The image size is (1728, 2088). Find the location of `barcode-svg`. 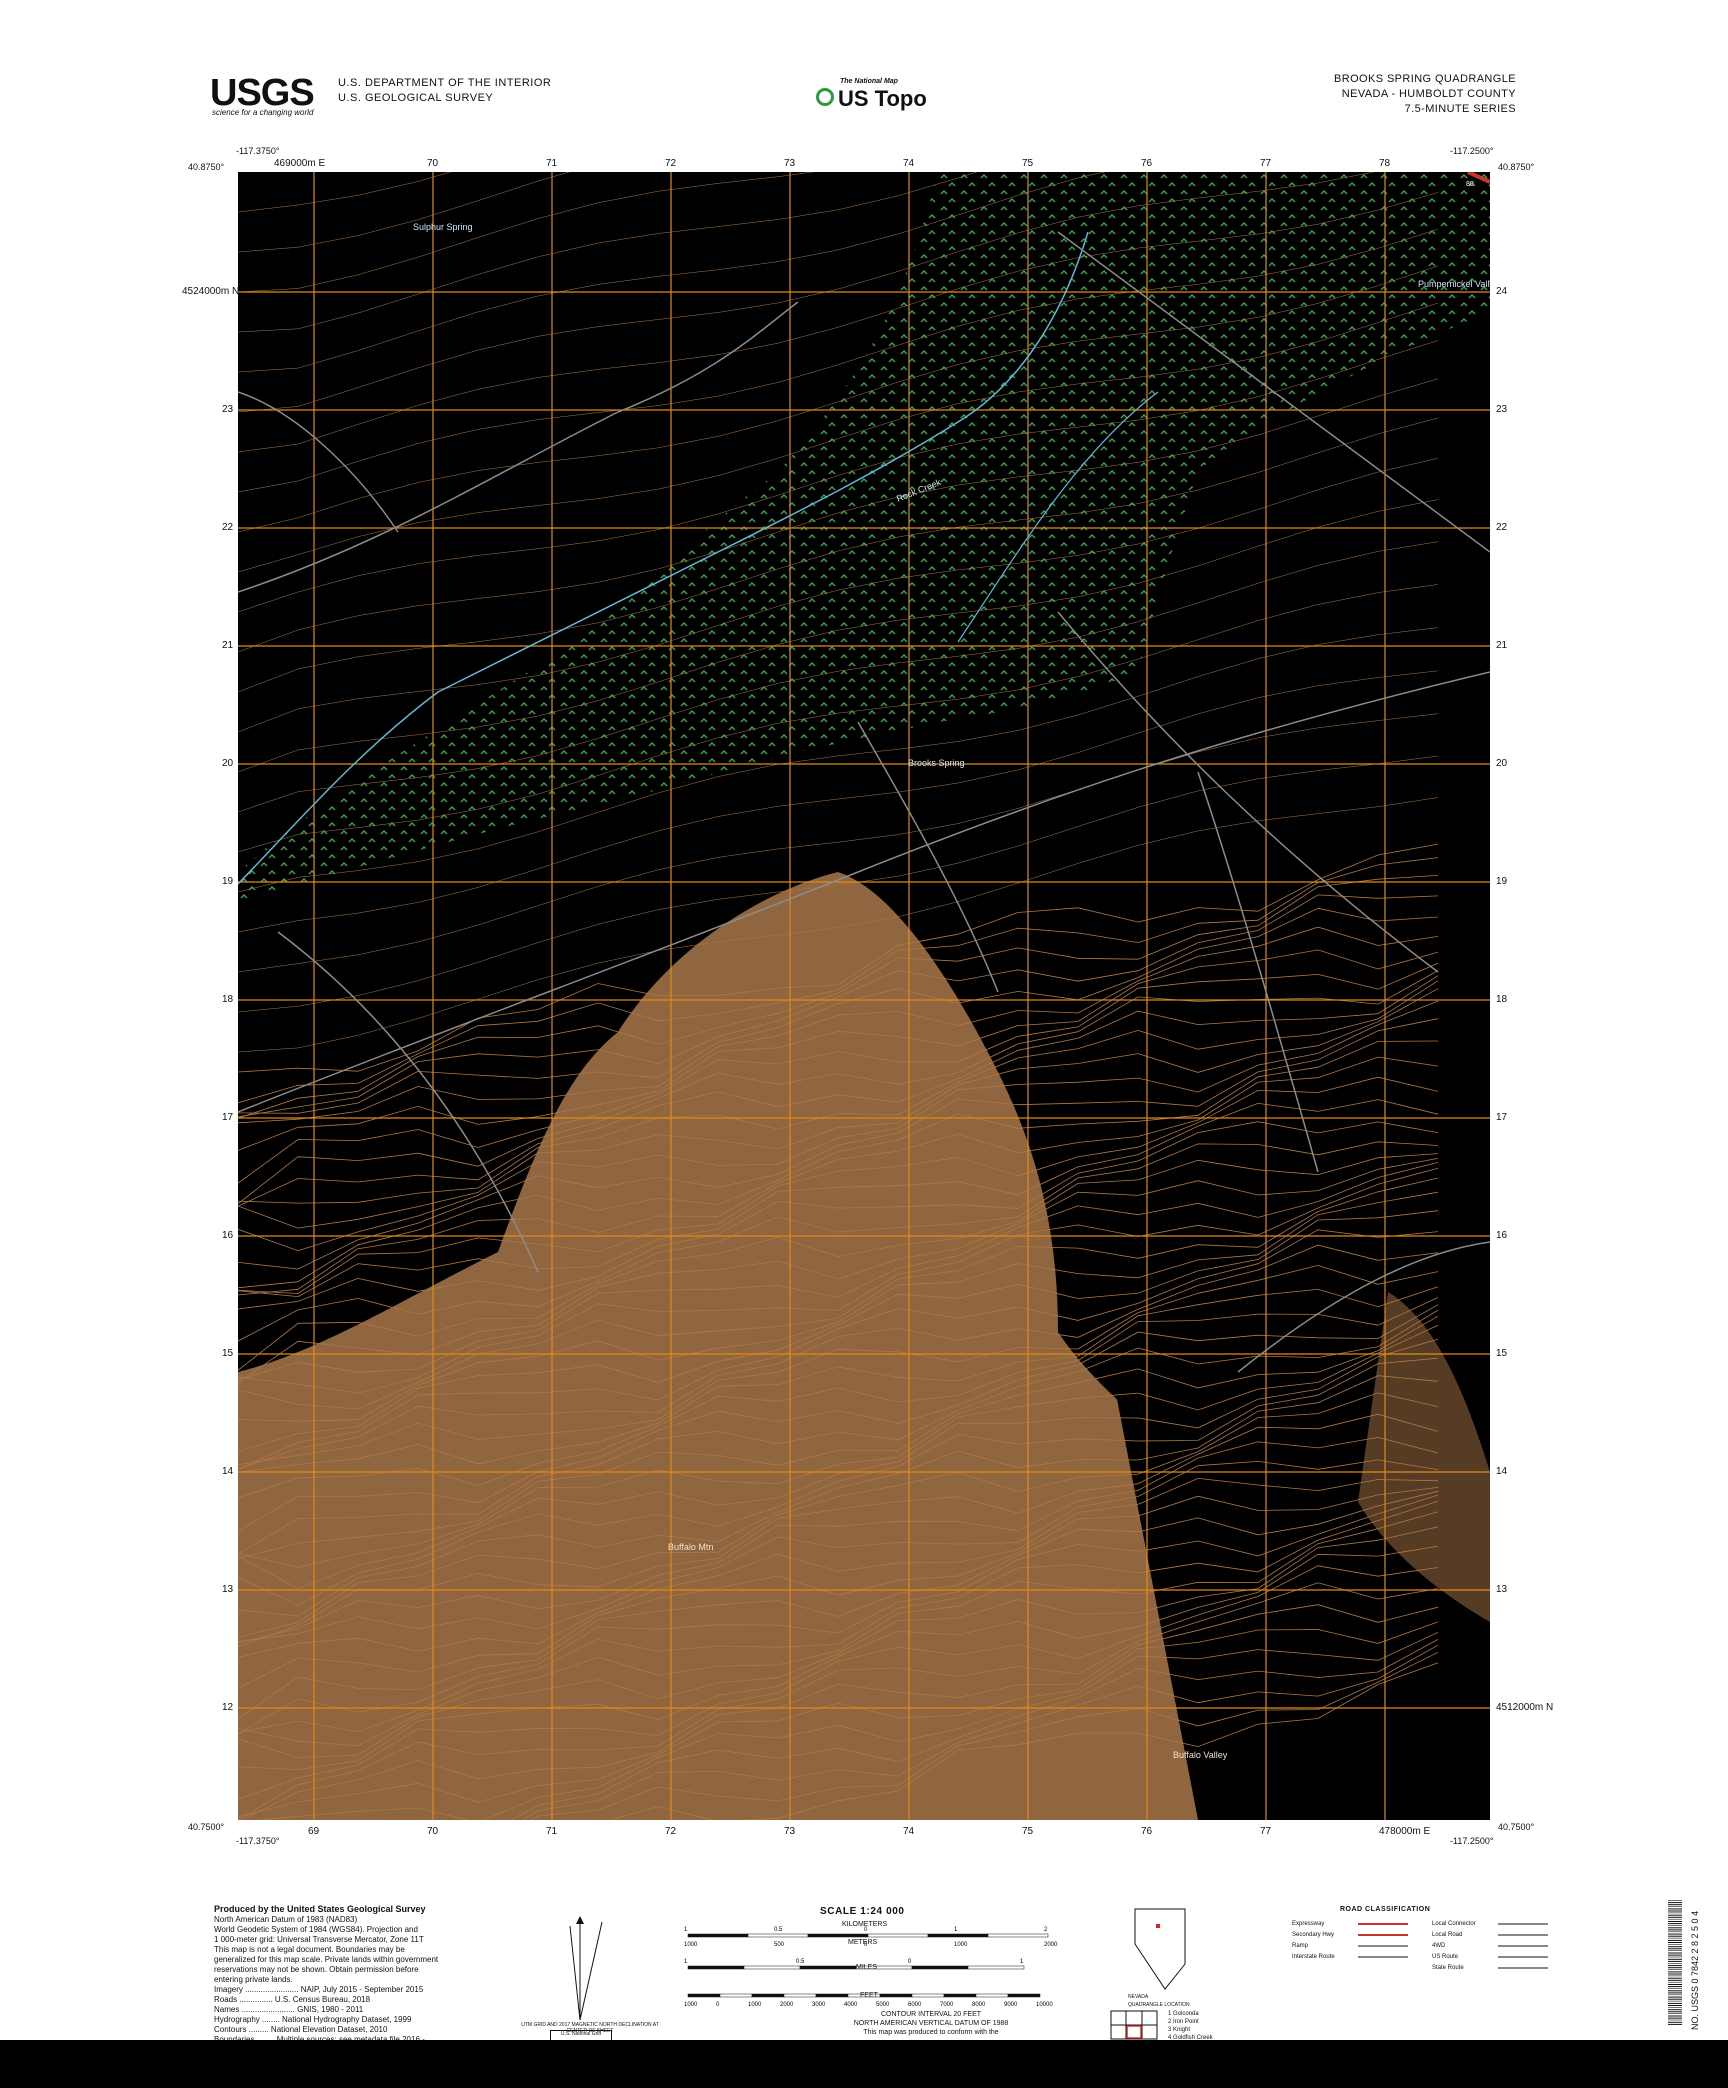

barcode-svg is located at coordinates (1675, 1962).